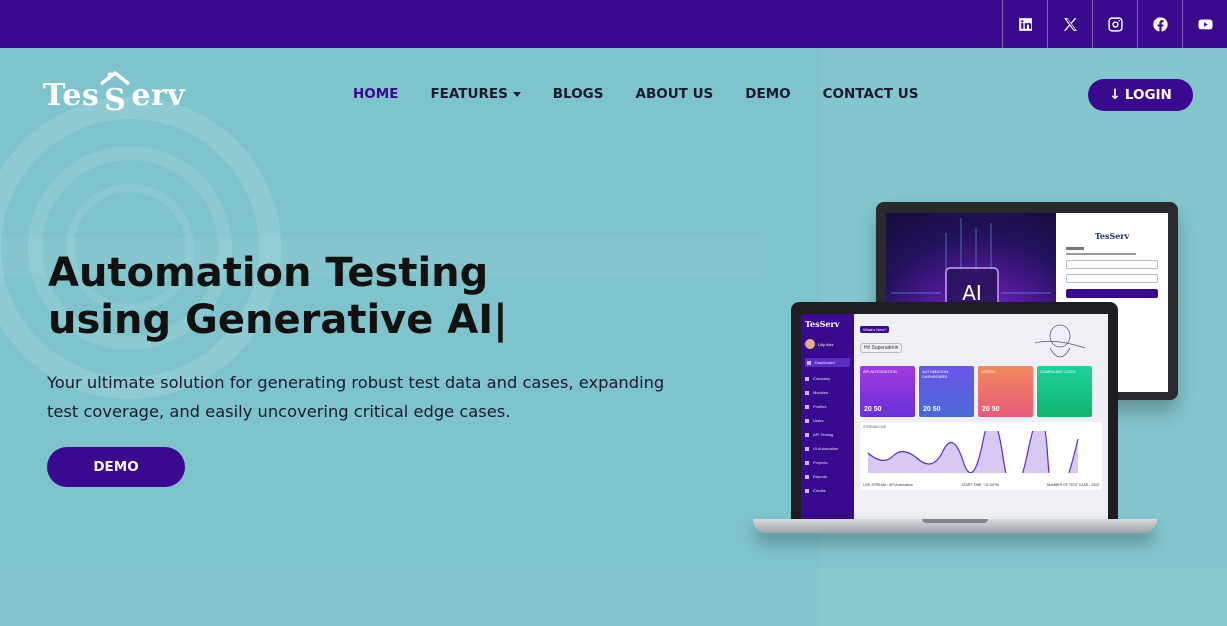 The height and width of the screenshot is (626, 1227). I want to click on dashboard-sidebar-item: Projects, so click(827, 462).